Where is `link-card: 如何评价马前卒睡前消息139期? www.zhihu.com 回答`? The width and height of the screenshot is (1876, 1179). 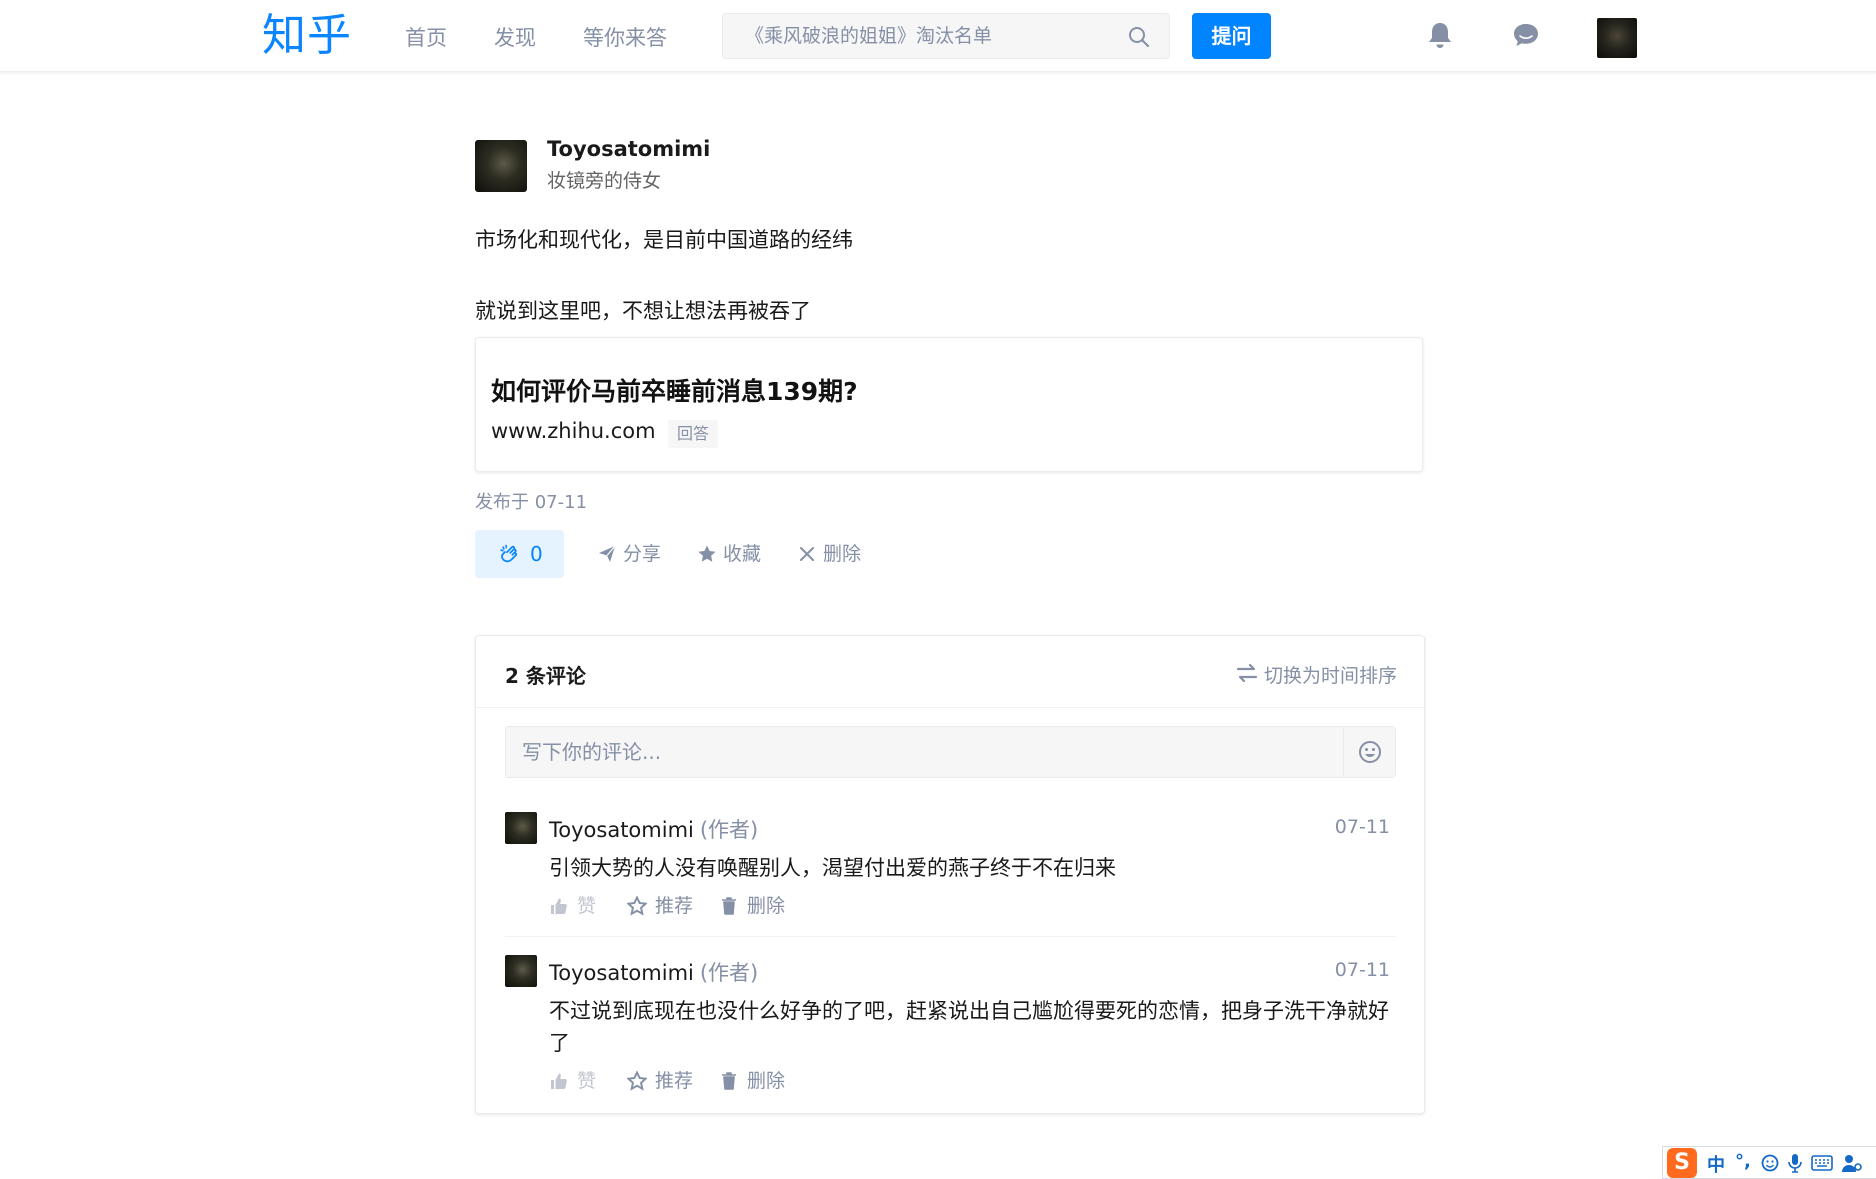
link-card: 如何评价马前卒睡前消息139期? www.zhihu.com 回答 is located at coordinates (949, 404).